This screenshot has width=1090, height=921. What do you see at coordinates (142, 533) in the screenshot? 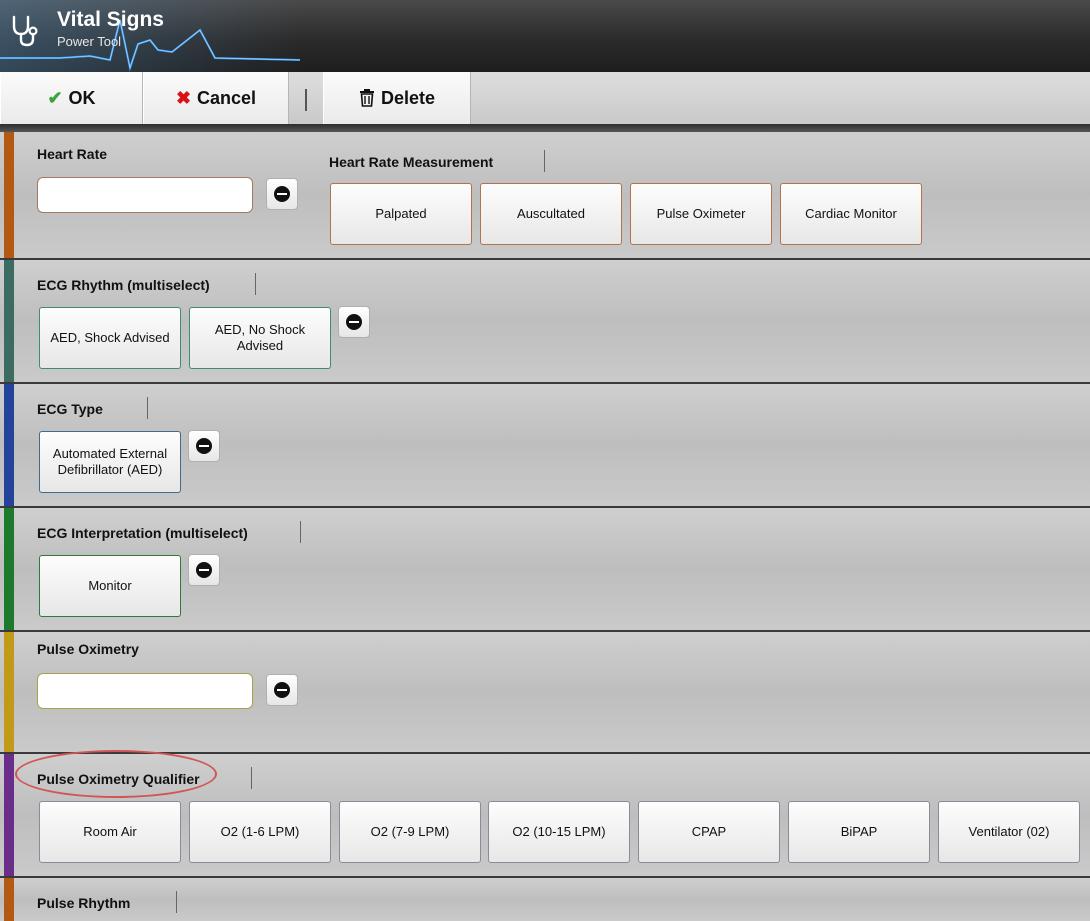
I see `ecg-interpretation-label: ECG Interpretation (multiselect)` at bounding box center [142, 533].